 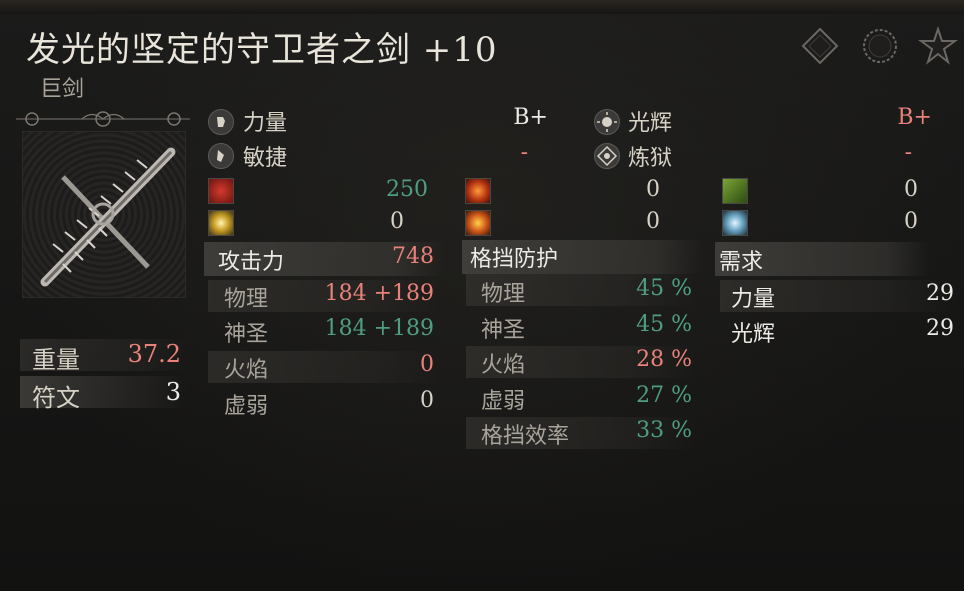 What do you see at coordinates (221, 191) in the screenshot?
I see `blood-icon` at bounding box center [221, 191].